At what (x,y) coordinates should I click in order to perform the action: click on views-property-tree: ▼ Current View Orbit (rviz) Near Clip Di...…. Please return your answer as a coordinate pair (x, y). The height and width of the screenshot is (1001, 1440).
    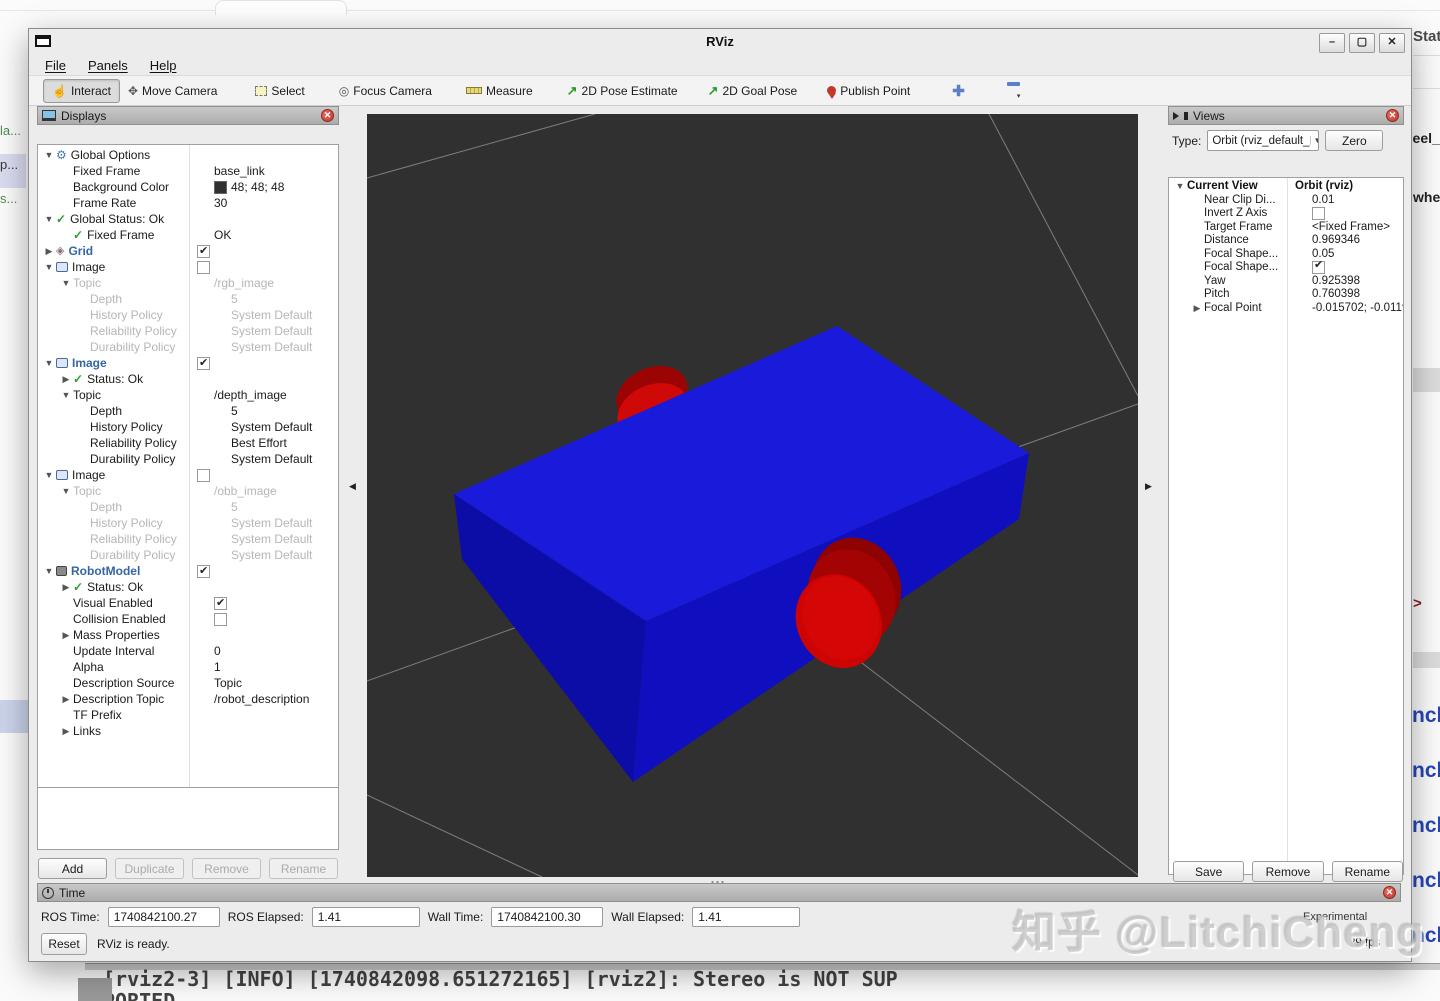
    Looking at the image, I should click on (1286, 526).